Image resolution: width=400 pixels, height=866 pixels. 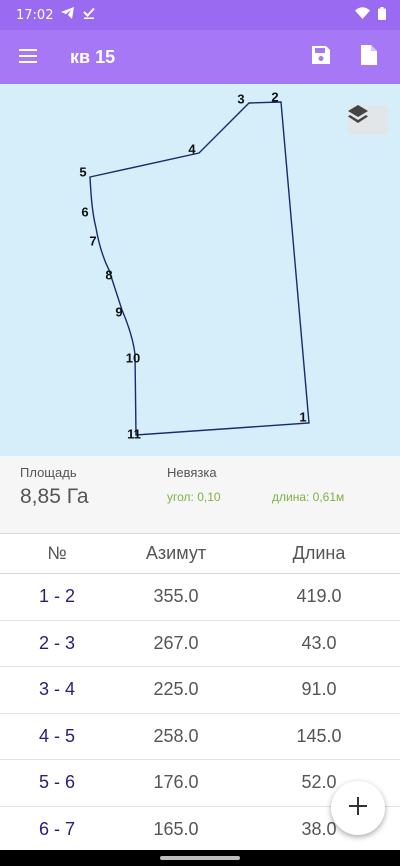 I want to click on add-point-button, so click(x=358, y=808).